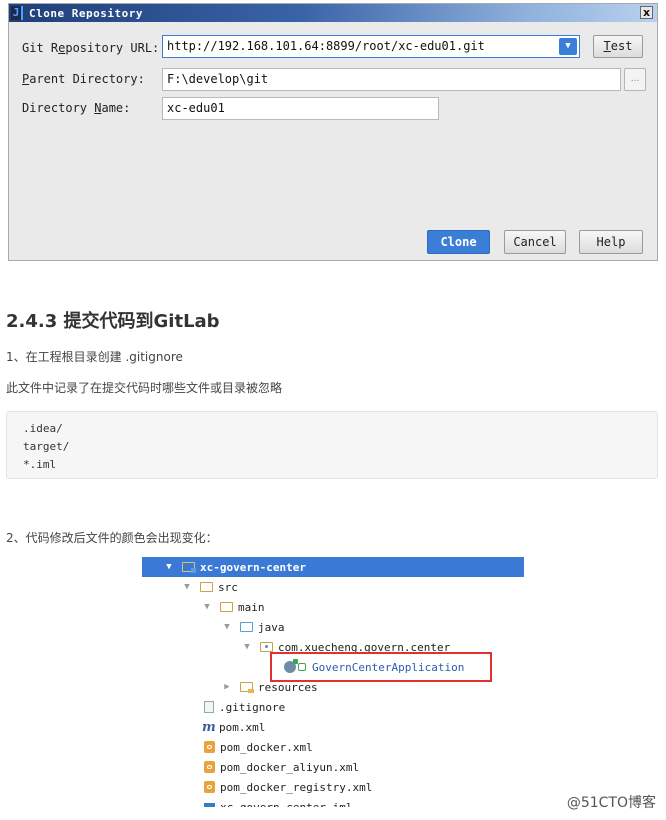 The width and height of the screenshot is (666, 820). I want to click on tree-node-iml: xc-govern-center.iml, so click(278, 802).